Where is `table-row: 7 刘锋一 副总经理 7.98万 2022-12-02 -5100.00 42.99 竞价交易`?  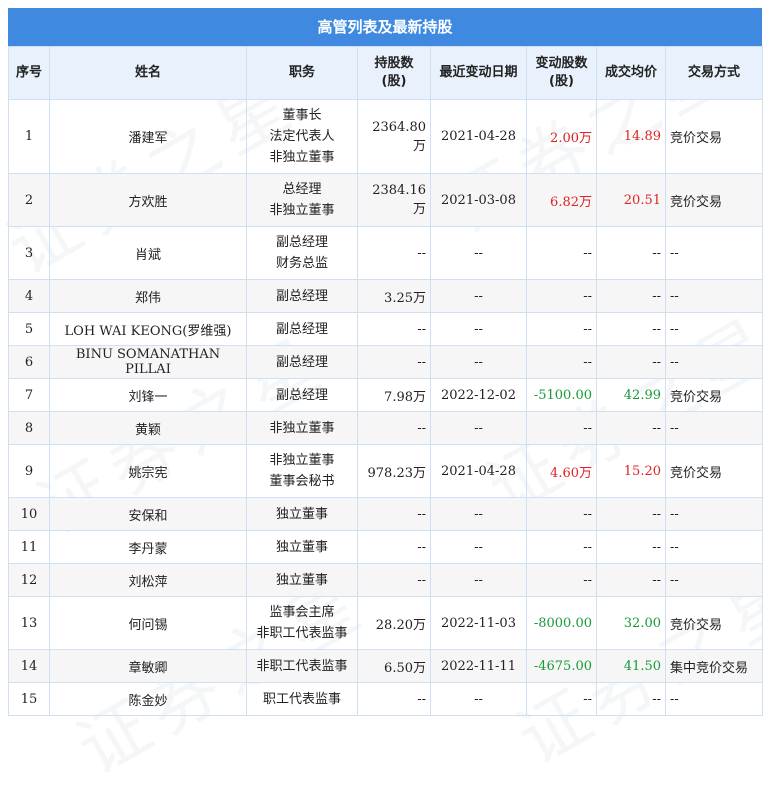 table-row: 7 刘锋一 副总经理 7.98万 2022-12-02 -5100.00 42.99 竞价交易 is located at coordinates (385, 395).